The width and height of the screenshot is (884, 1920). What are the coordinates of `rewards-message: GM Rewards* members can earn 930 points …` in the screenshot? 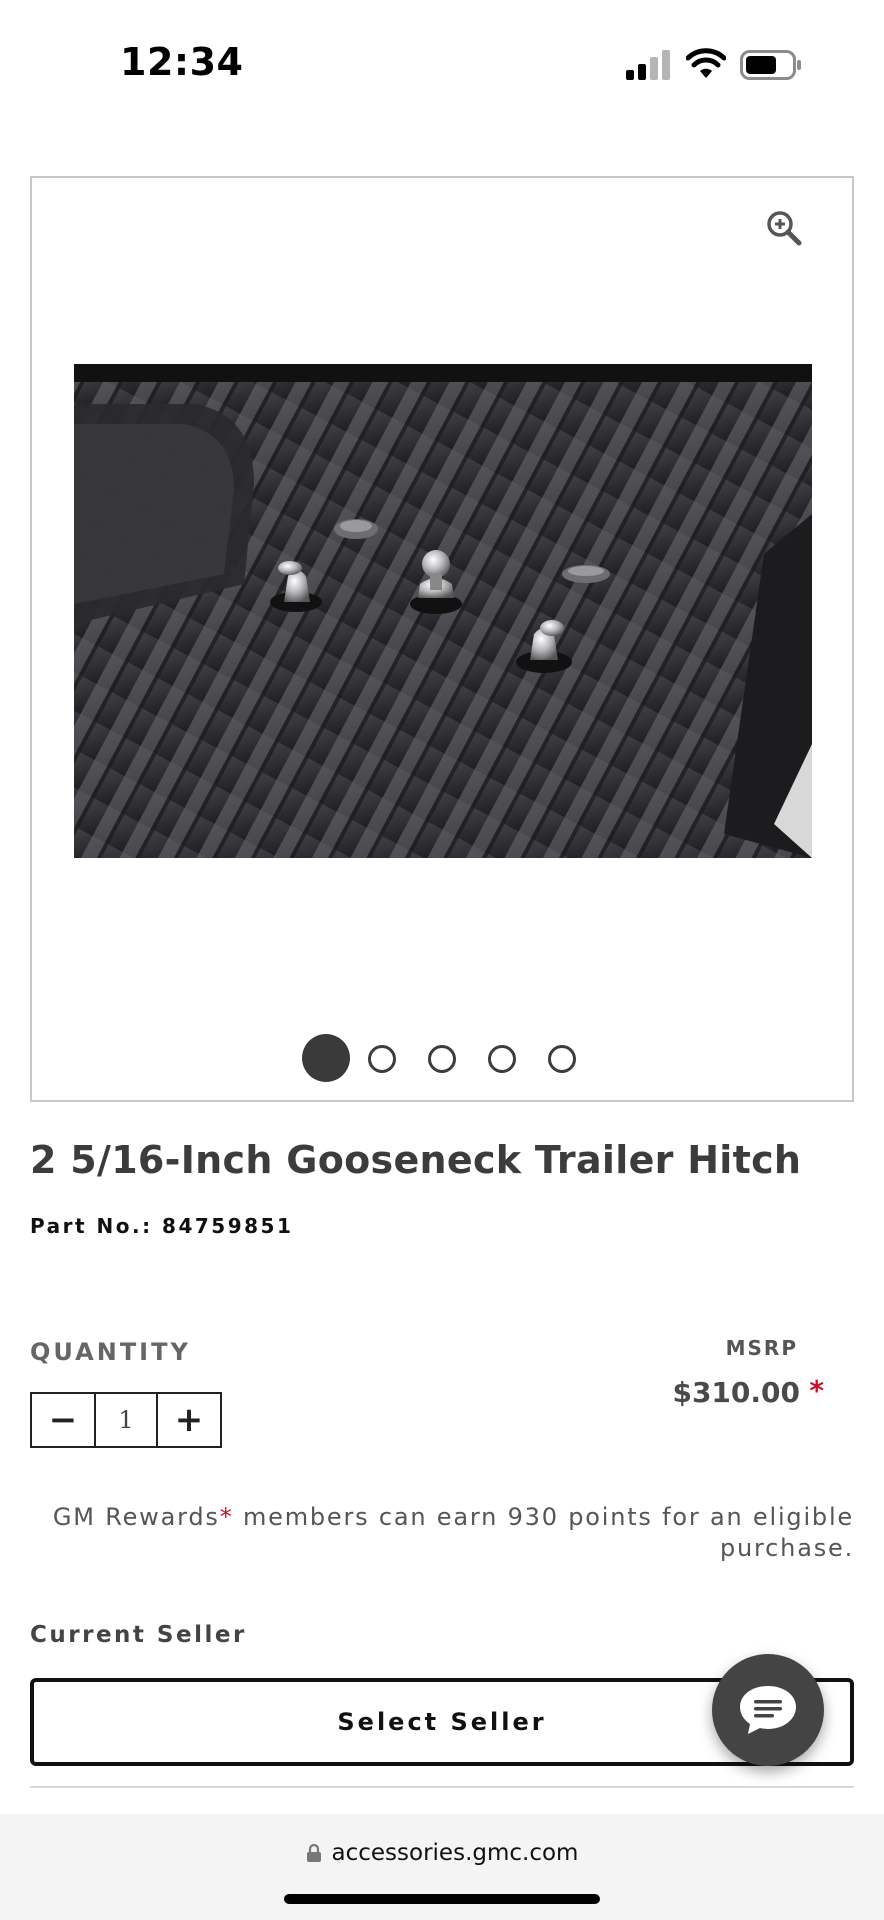 It's located at (447, 1533).